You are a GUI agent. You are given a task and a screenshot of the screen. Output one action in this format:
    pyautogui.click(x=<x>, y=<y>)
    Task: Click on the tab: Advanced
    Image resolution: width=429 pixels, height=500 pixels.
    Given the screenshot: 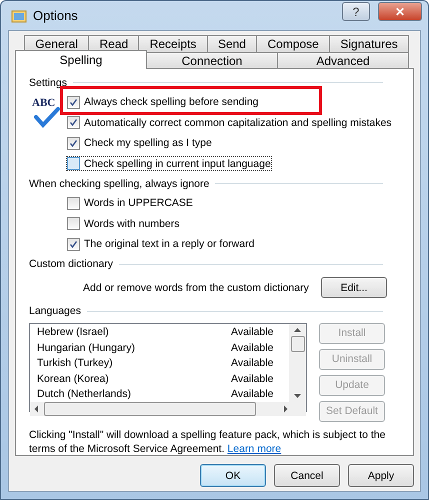 What is the action you would take?
    pyautogui.click(x=343, y=60)
    